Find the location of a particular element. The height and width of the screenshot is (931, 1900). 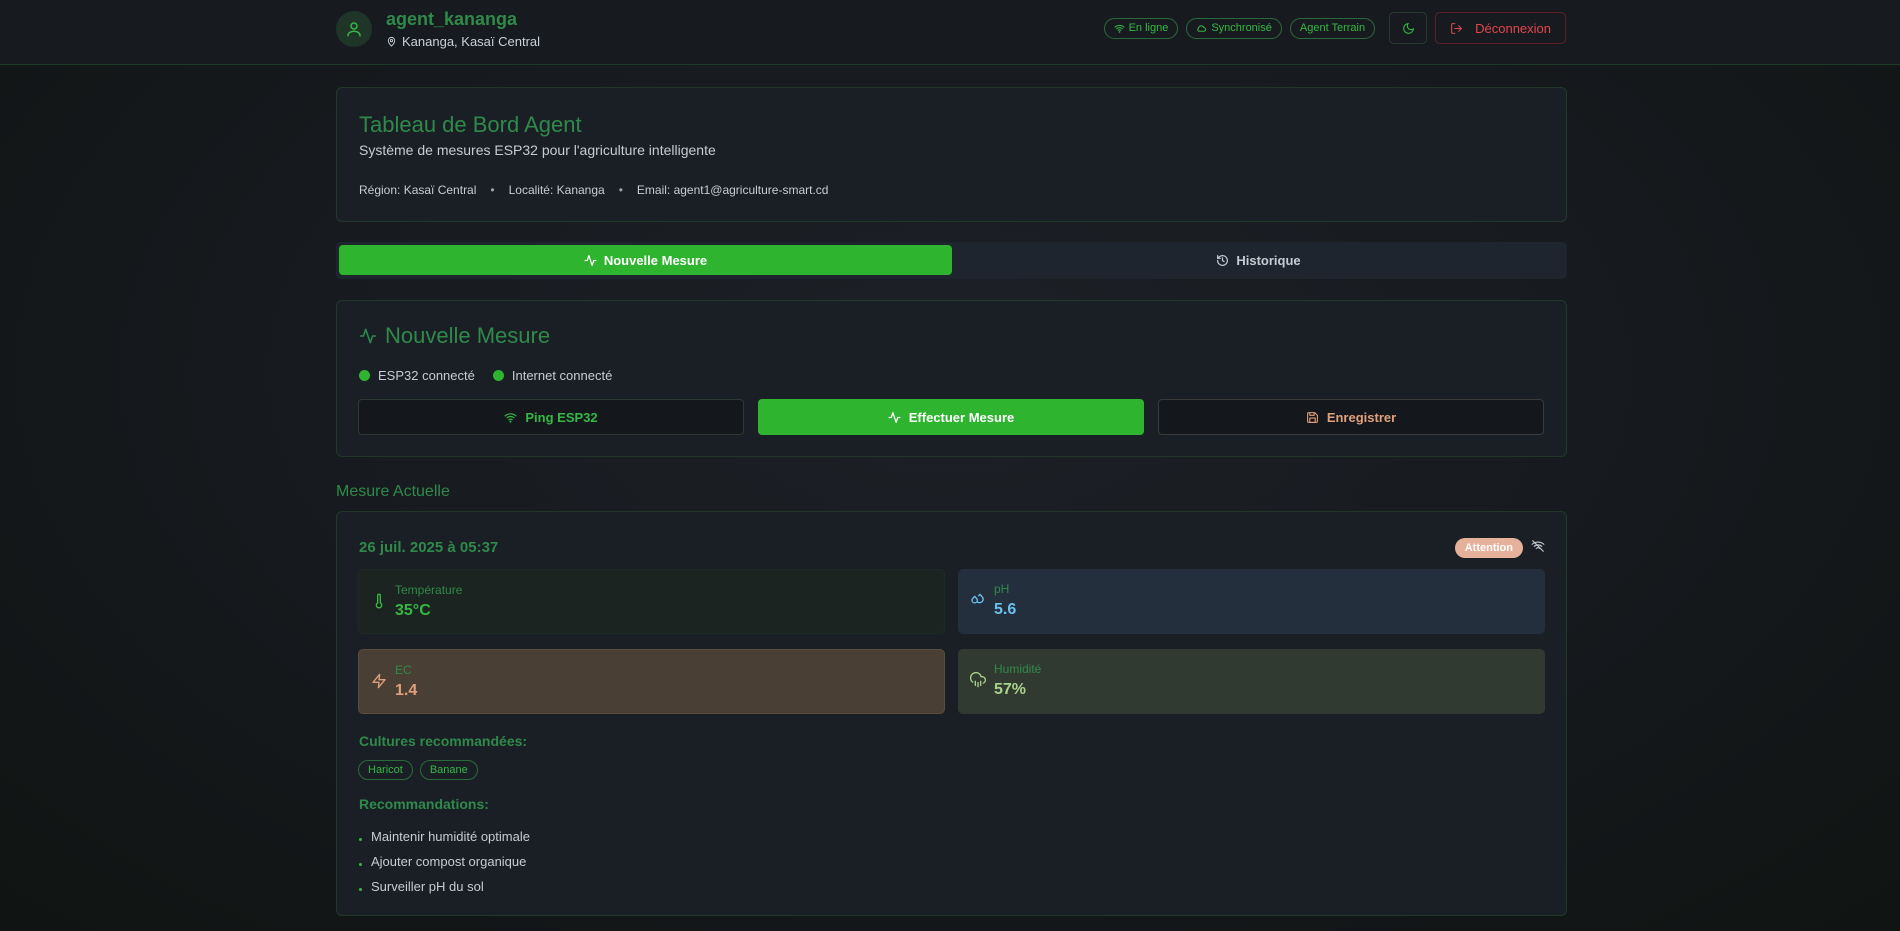

temperature-value: 35°C is located at coordinates (413, 610).